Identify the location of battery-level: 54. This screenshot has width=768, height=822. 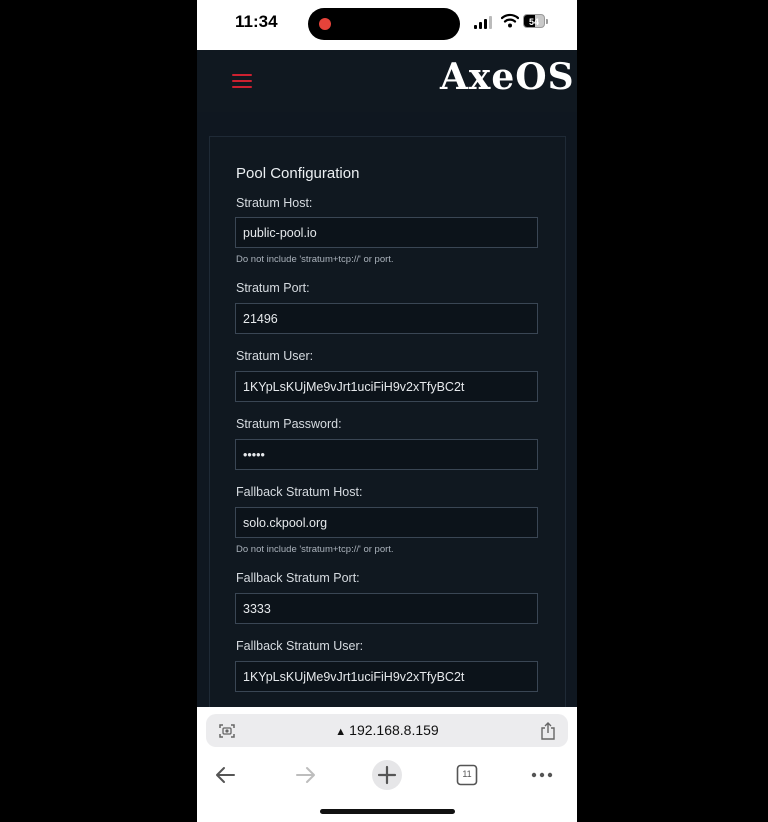
(533, 22).